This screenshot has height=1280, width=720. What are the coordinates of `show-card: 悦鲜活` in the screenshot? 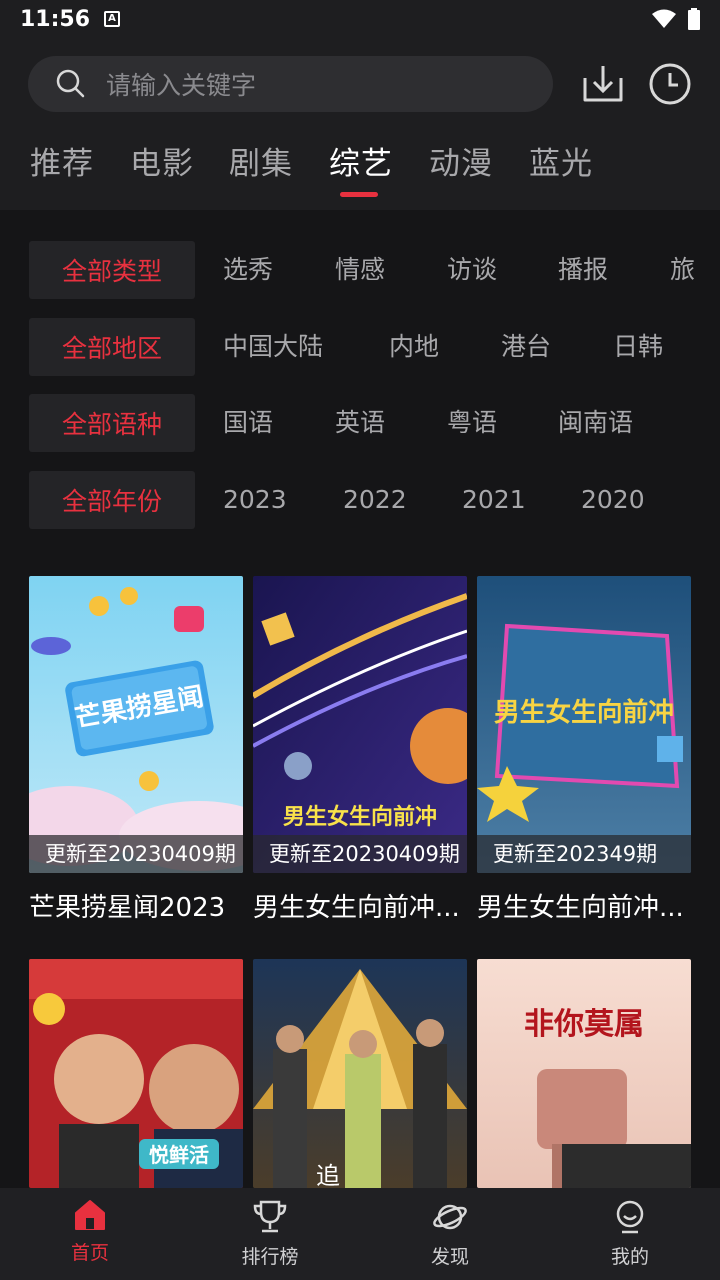 It's located at (136, 1073).